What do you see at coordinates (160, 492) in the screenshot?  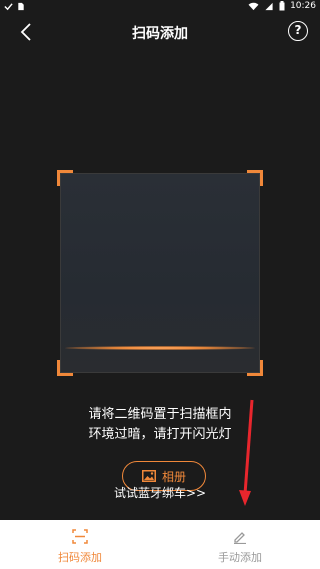 I see `bluetooth-bind-link: 试试蓝牙绑车>>` at bounding box center [160, 492].